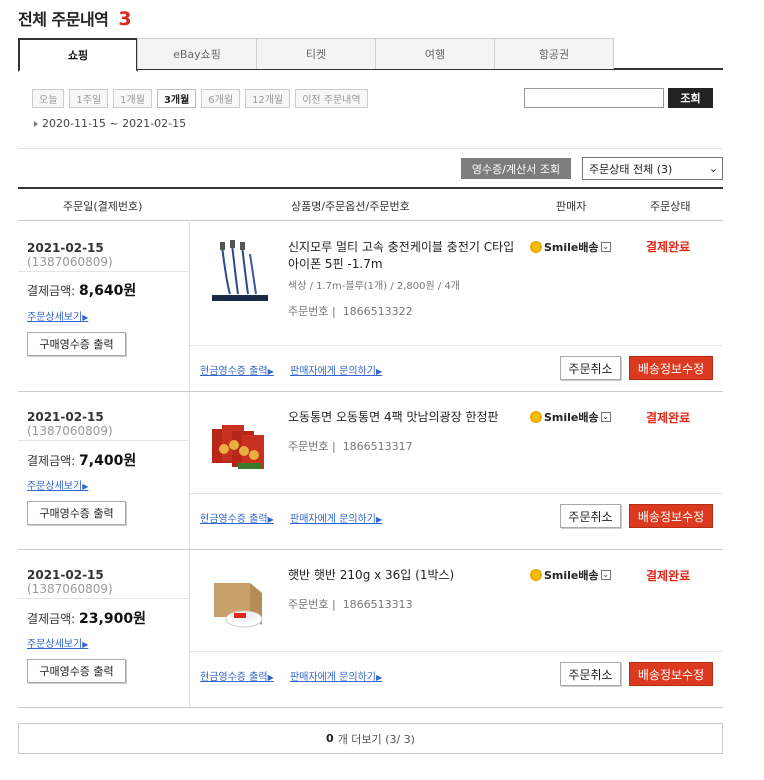  I want to click on load-more-button: 0 개 더보기 (3/ 3), so click(370, 738).